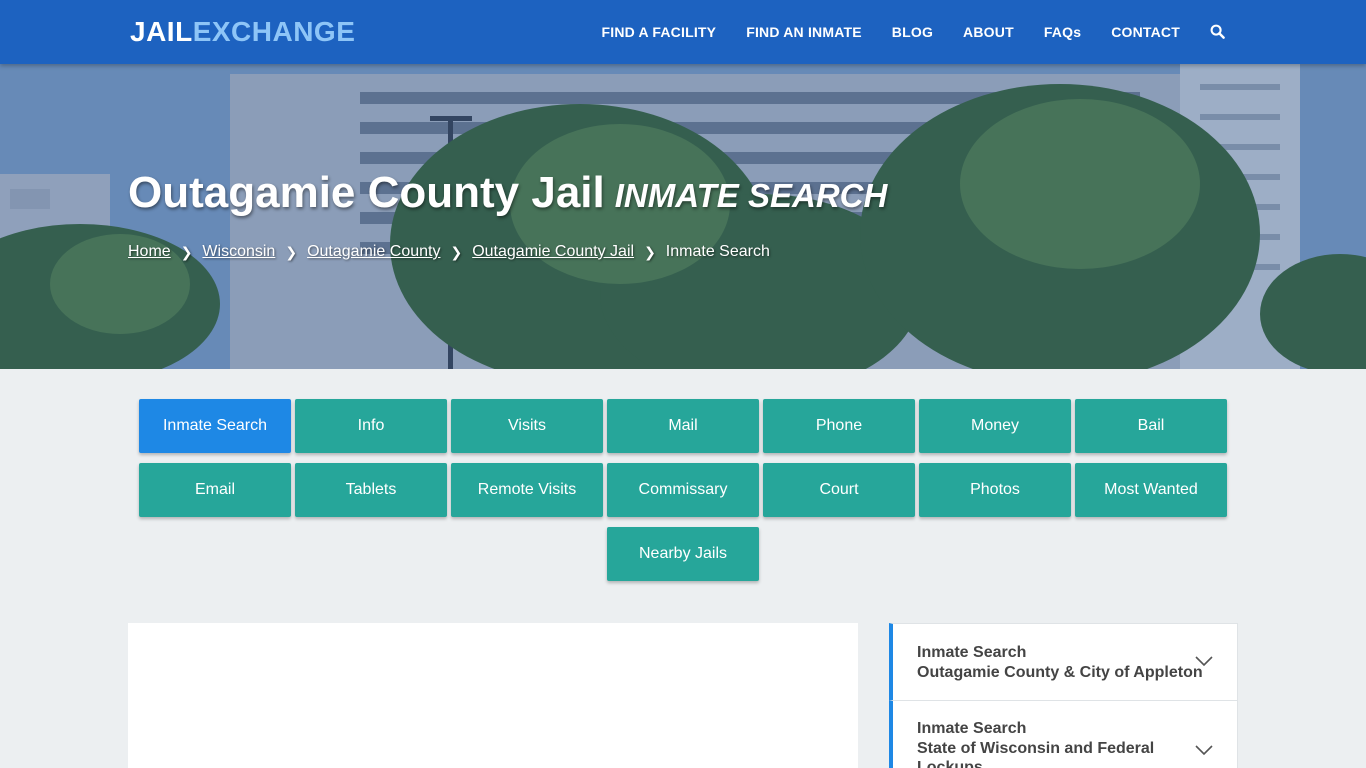 This screenshot has width=1366, height=768. I want to click on breadcrumb-state: Wisconsin, so click(238, 252).